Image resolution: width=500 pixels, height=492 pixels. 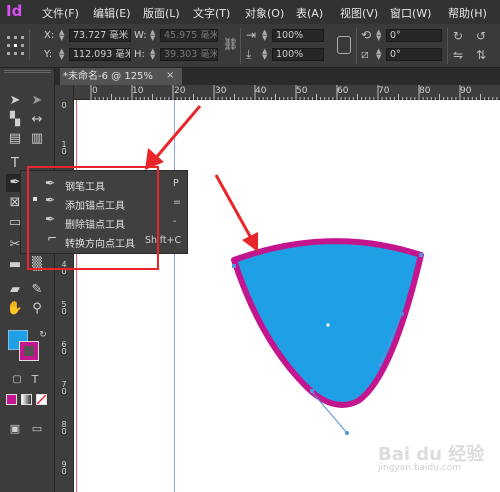 What do you see at coordinates (420, 468) in the screenshot?
I see `baidu-watermark-url: jingyan.baidu.com` at bounding box center [420, 468].